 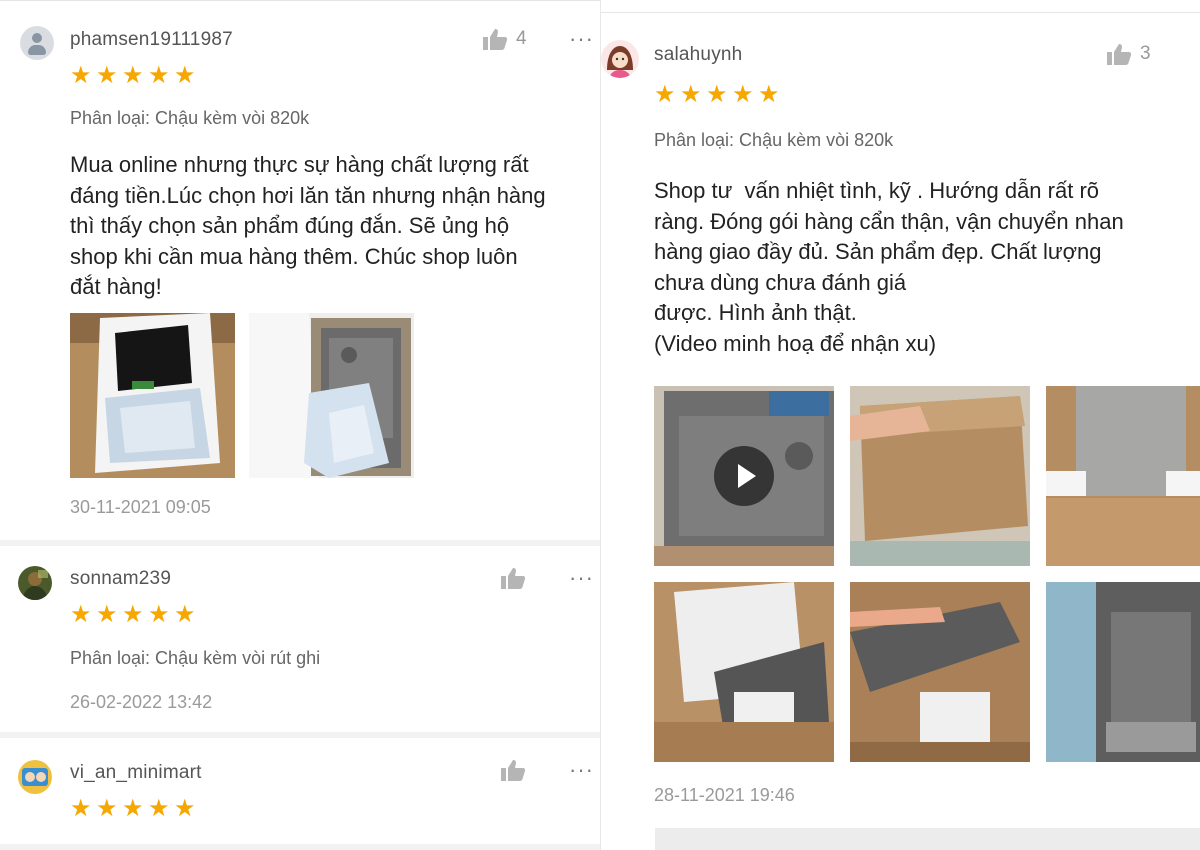 What do you see at coordinates (136, 773) in the screenshot?
I see `username: vi_an_minimart` at bounding box center [136, 773].